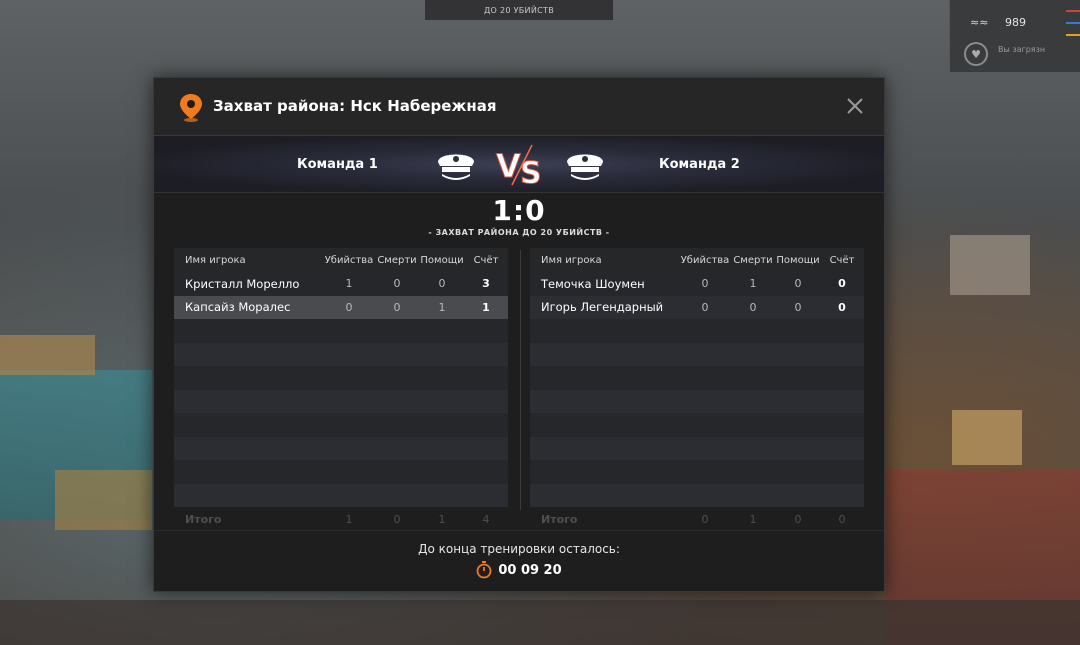 This screenshot has height=645, width=1080. I want to click on table-row: Игорь Легендарный 0 0 0 0, so click(697, 307).